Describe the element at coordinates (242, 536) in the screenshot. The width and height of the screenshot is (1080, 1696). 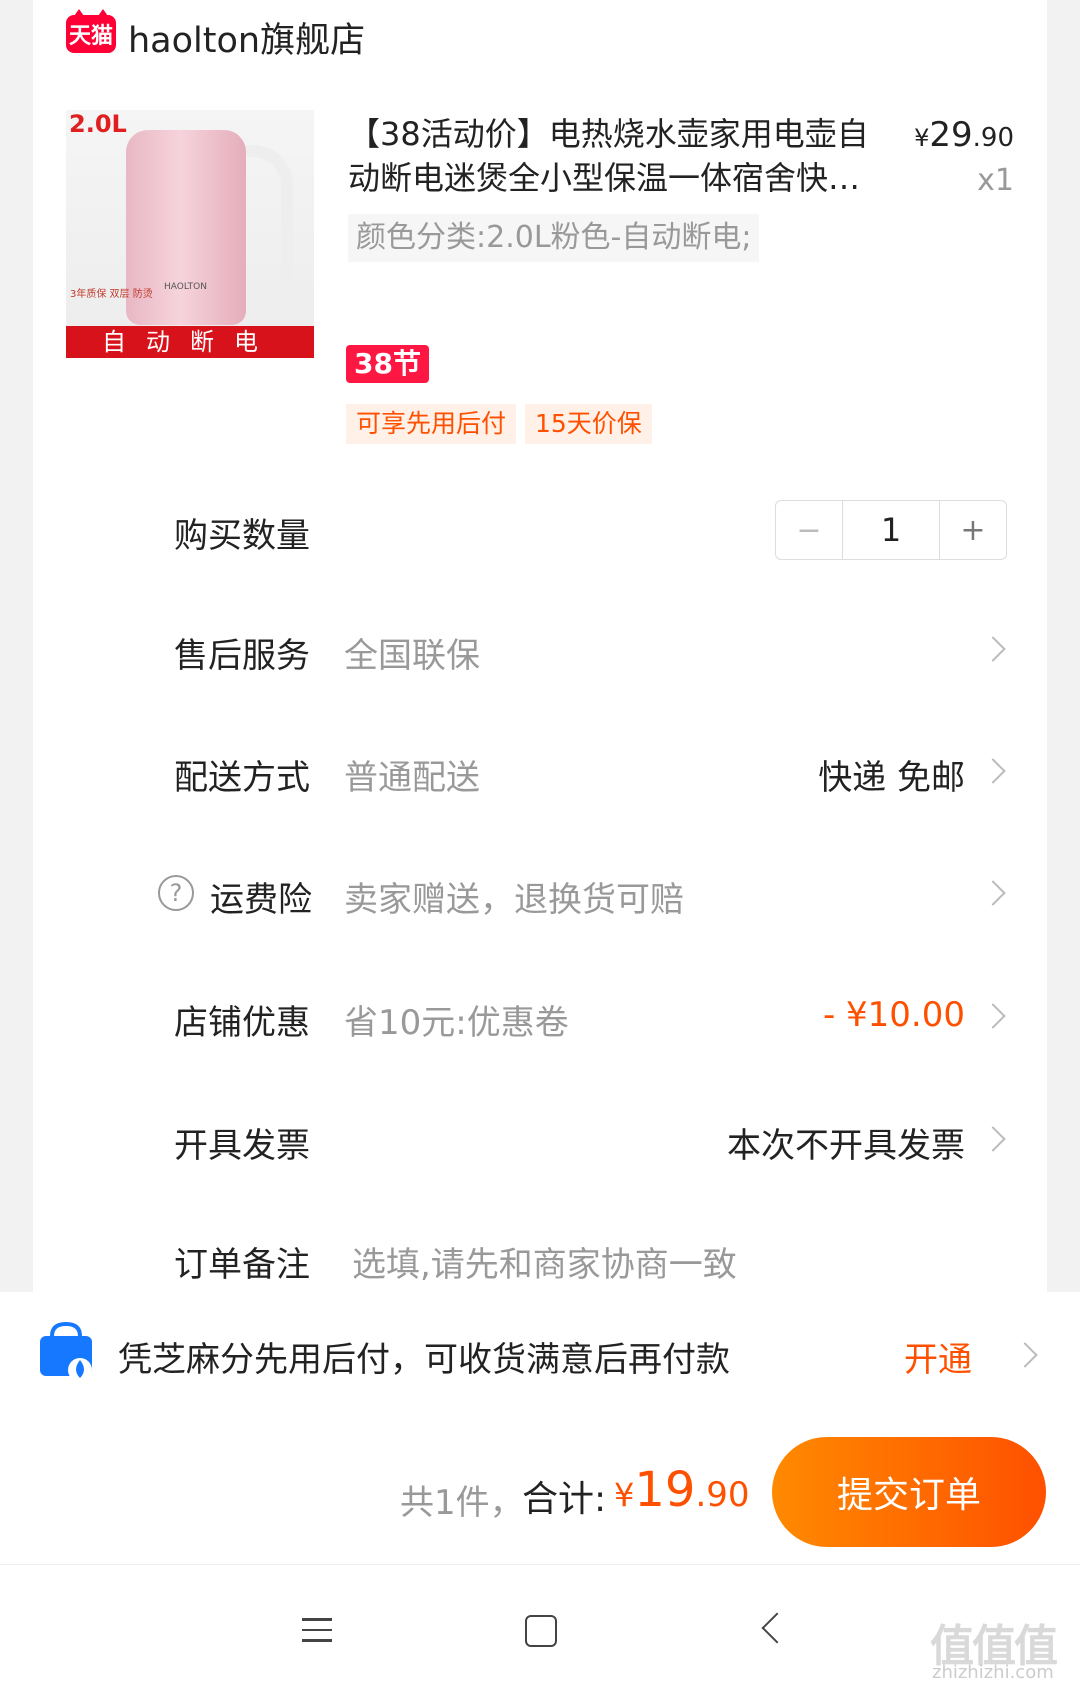
I see `quantity-label: 购买数量` at that location.